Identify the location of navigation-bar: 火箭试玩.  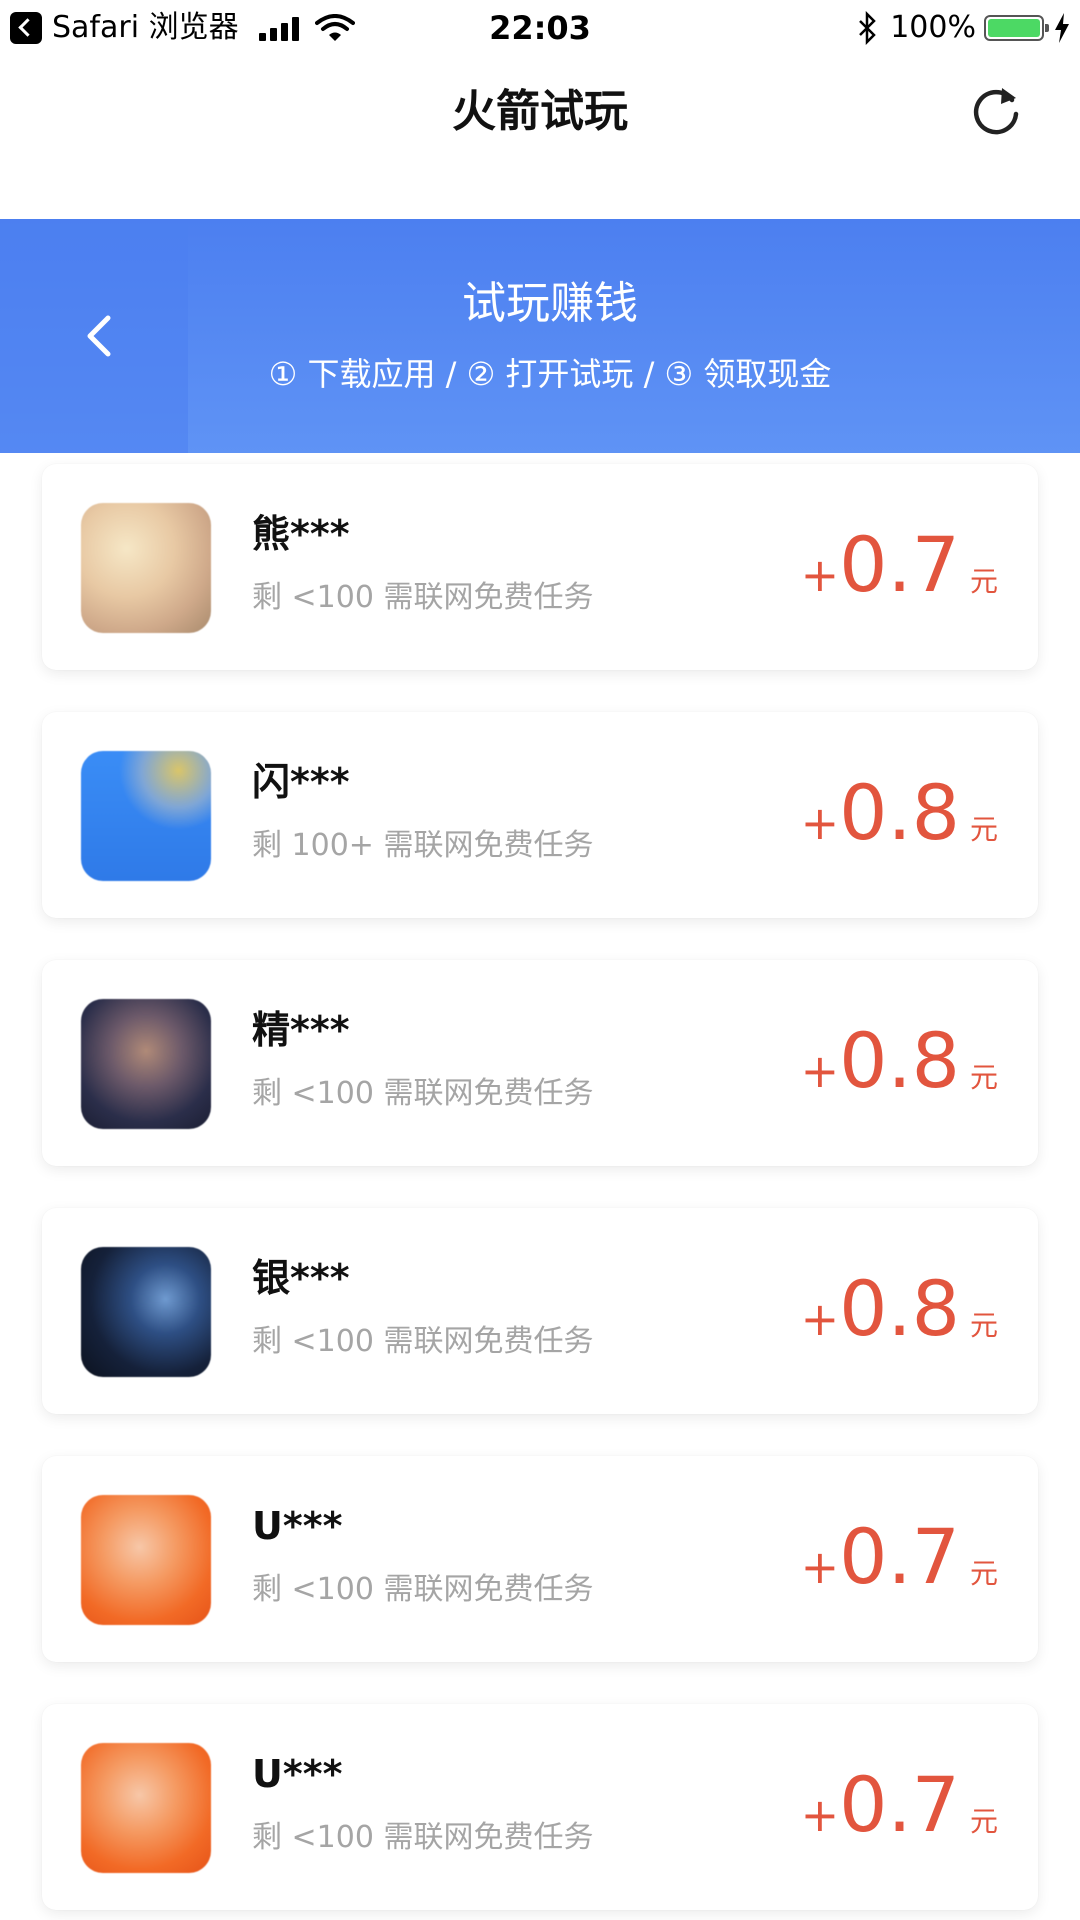
(540, 116).